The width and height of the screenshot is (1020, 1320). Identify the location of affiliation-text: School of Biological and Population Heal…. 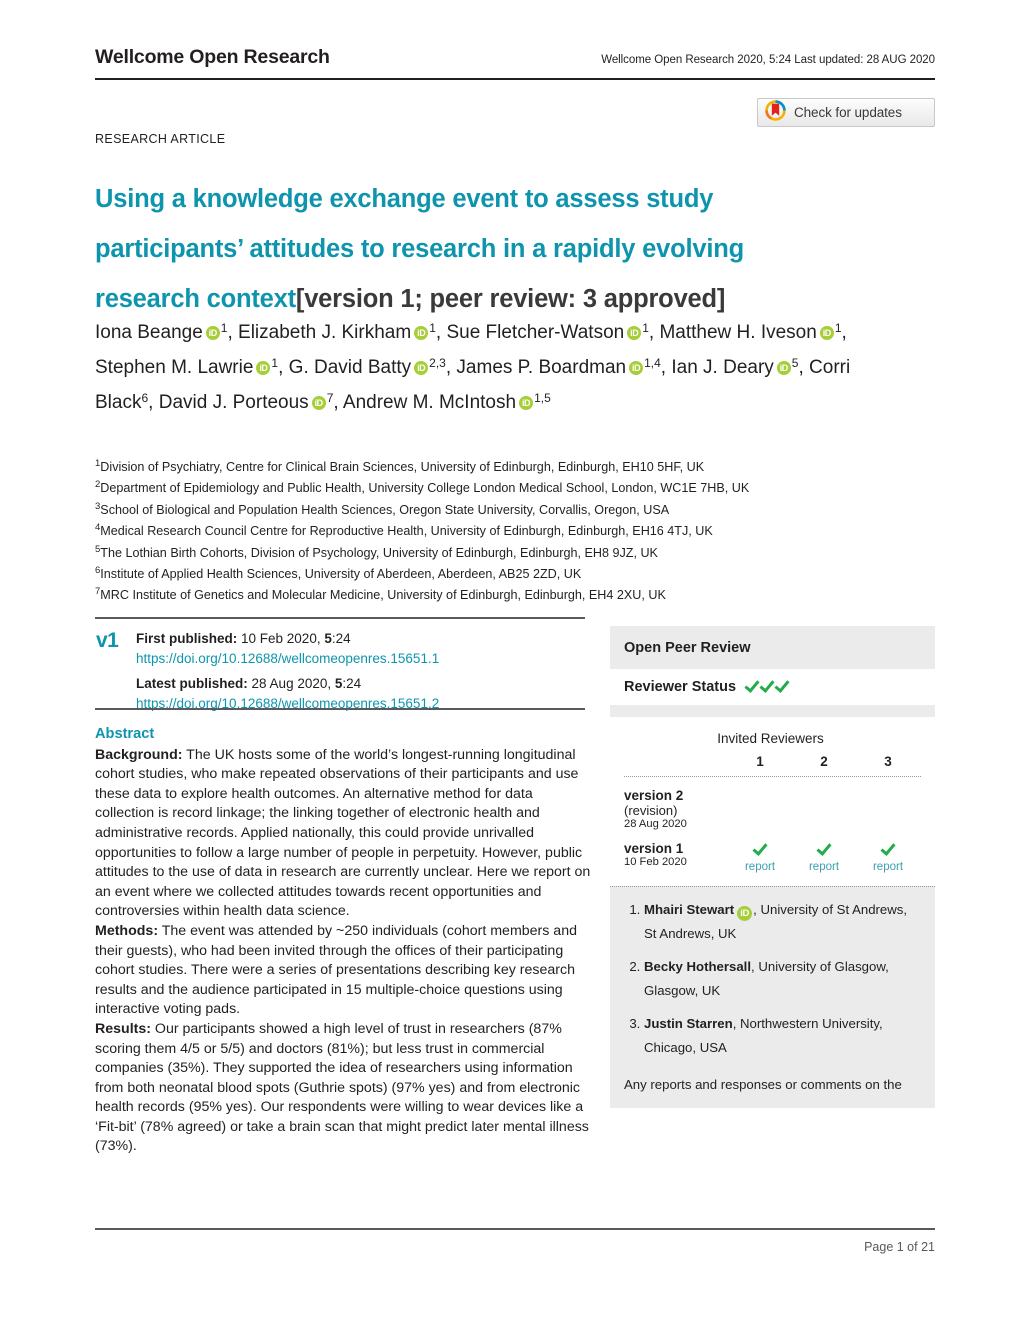
(385, 509).